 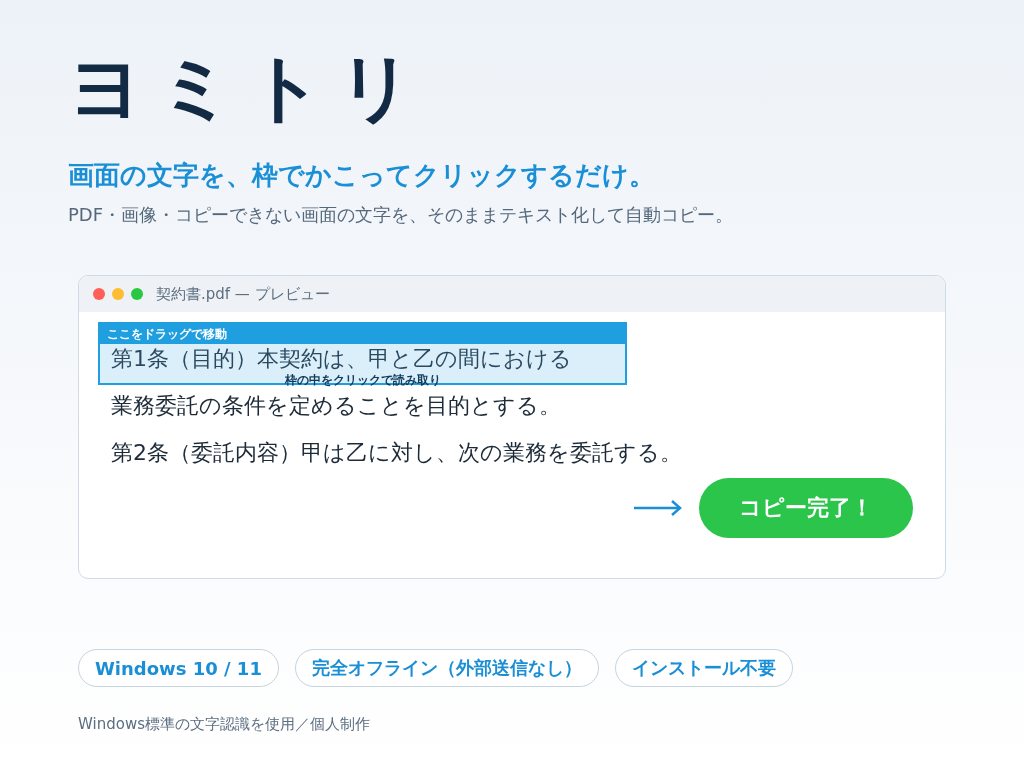 I want to click on feature-badge: 完全オフライン（外部送信なし）, so click(x=446, y=668).